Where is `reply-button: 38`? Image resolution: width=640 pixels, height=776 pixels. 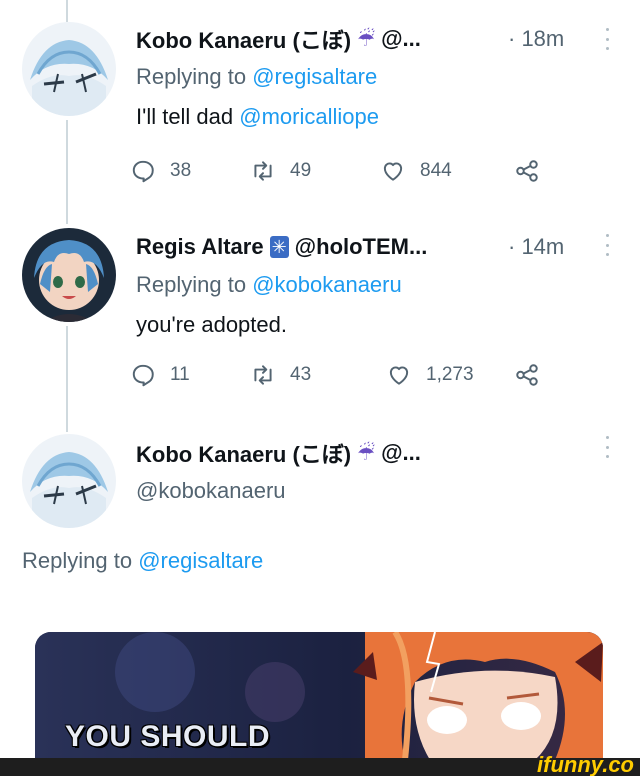
reply-button: 38 is located at coordinates (160, 171).